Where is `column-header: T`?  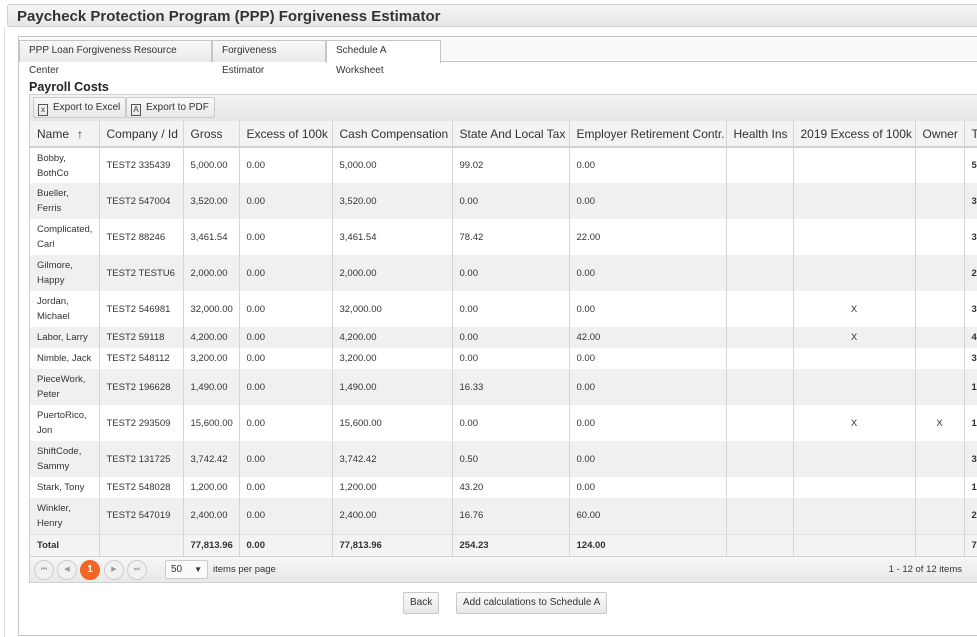 column-header: T is located at coordinates (970, 134).